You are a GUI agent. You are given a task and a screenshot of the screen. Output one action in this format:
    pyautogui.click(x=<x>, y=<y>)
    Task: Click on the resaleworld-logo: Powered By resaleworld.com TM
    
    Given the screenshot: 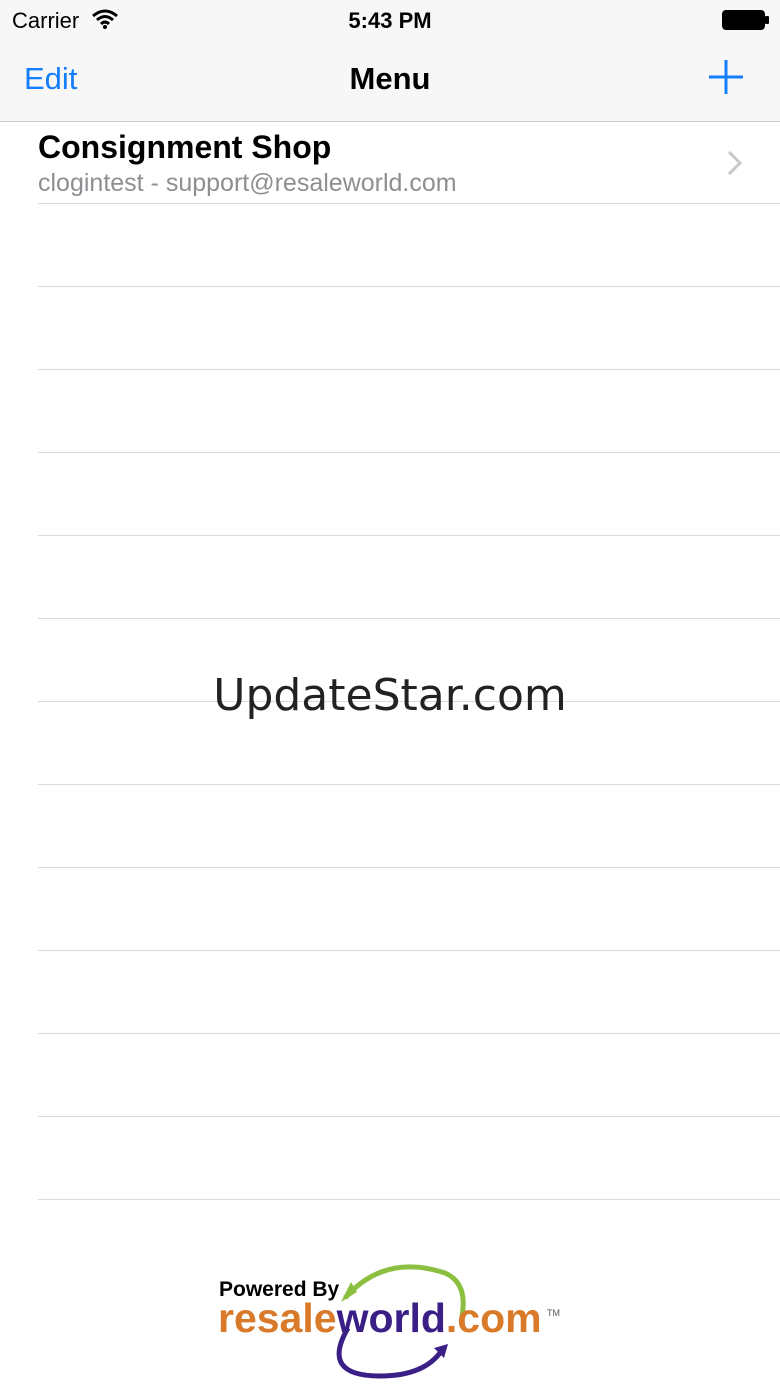 What is the action you would take?
    pyautogui.click(x=390, y=1322)
    